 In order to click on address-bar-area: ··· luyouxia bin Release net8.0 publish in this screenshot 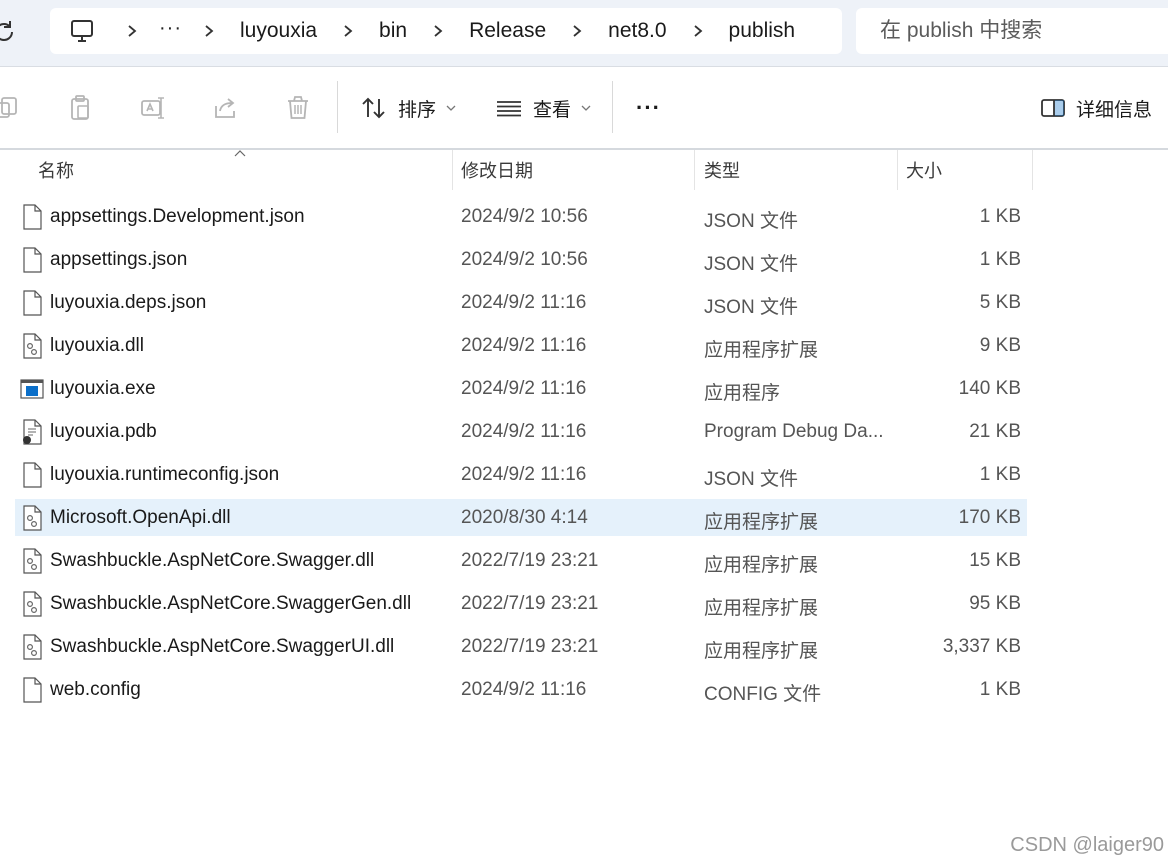, I will do `click(584, 33)`.